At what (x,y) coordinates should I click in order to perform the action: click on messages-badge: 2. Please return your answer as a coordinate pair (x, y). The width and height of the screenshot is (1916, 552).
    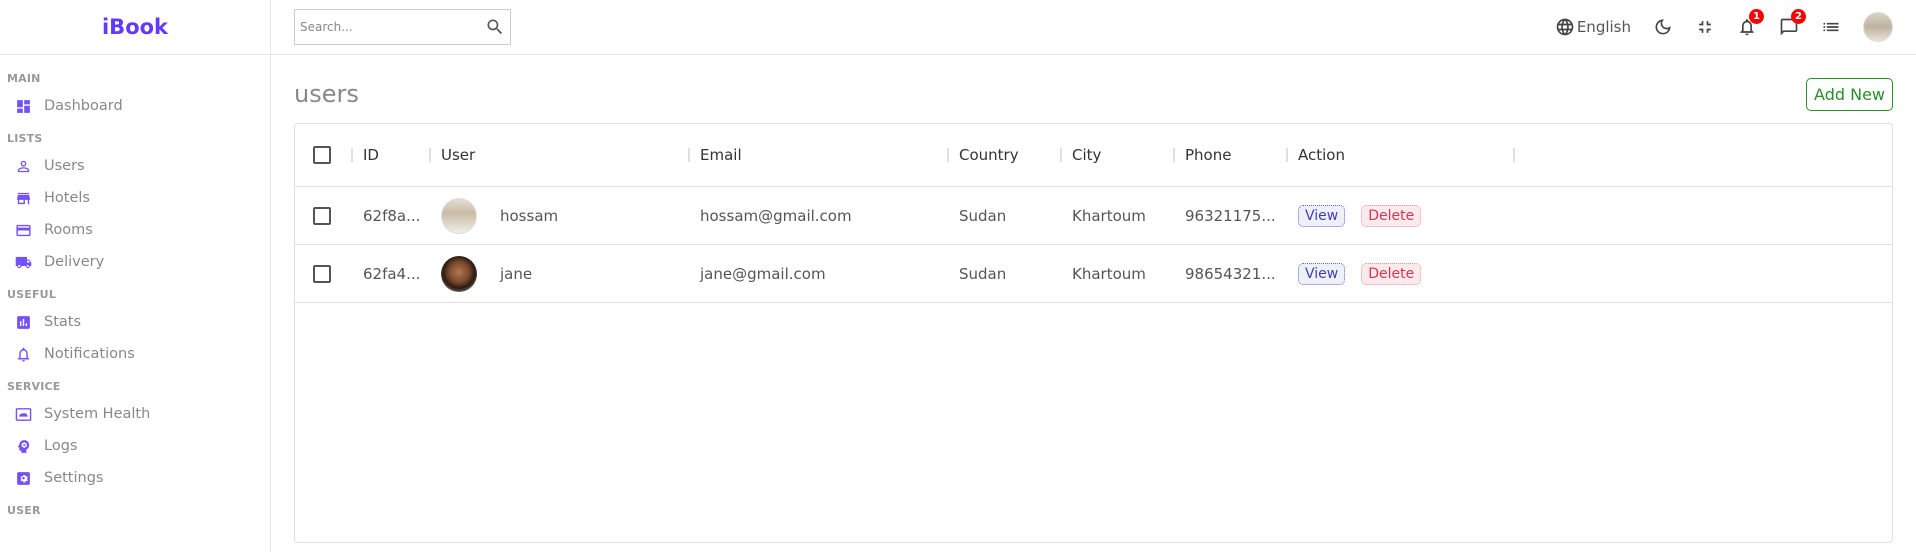
    Looking at the image, I should click on (1798, 16).